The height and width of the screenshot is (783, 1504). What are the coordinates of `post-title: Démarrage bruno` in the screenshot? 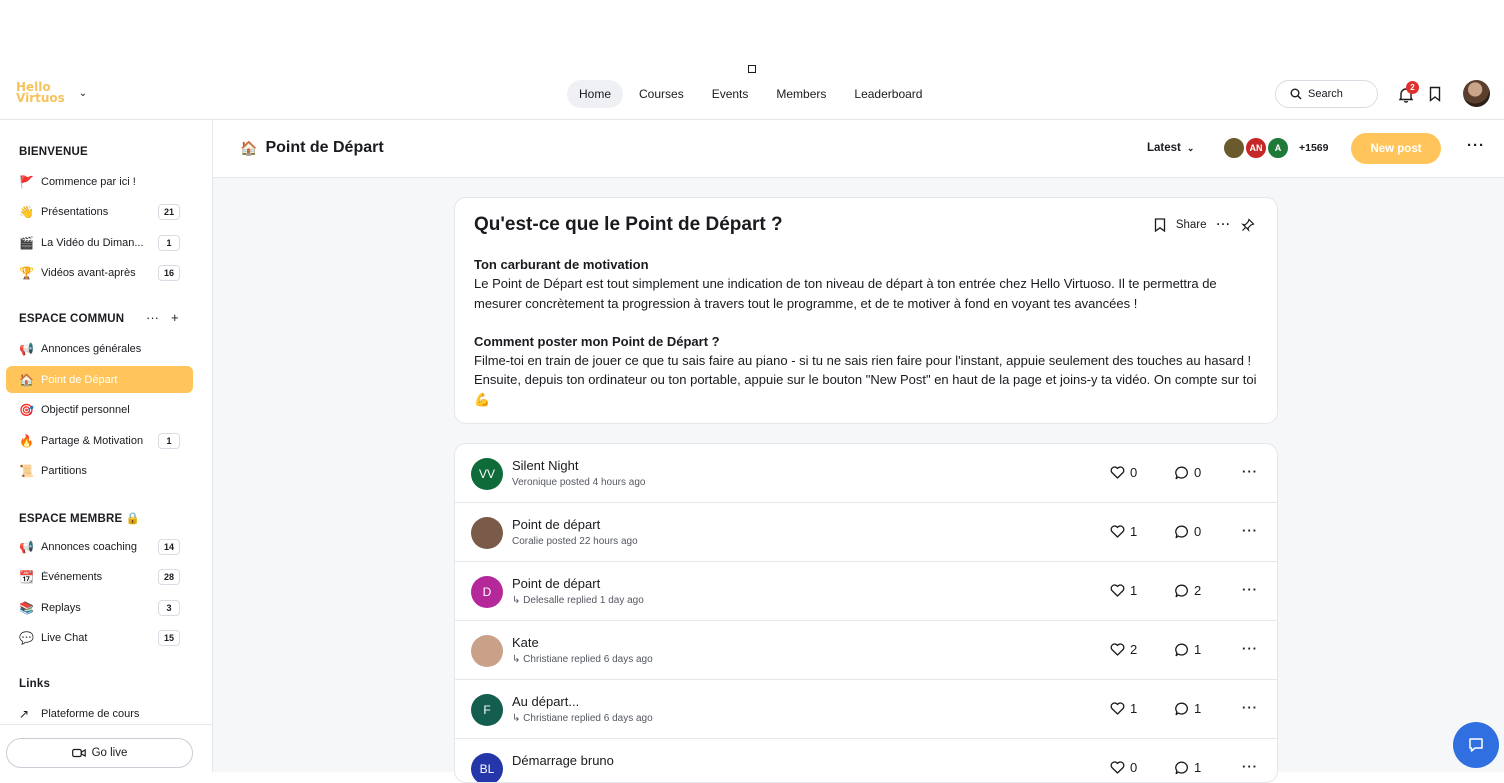 It's located at (563, 760).